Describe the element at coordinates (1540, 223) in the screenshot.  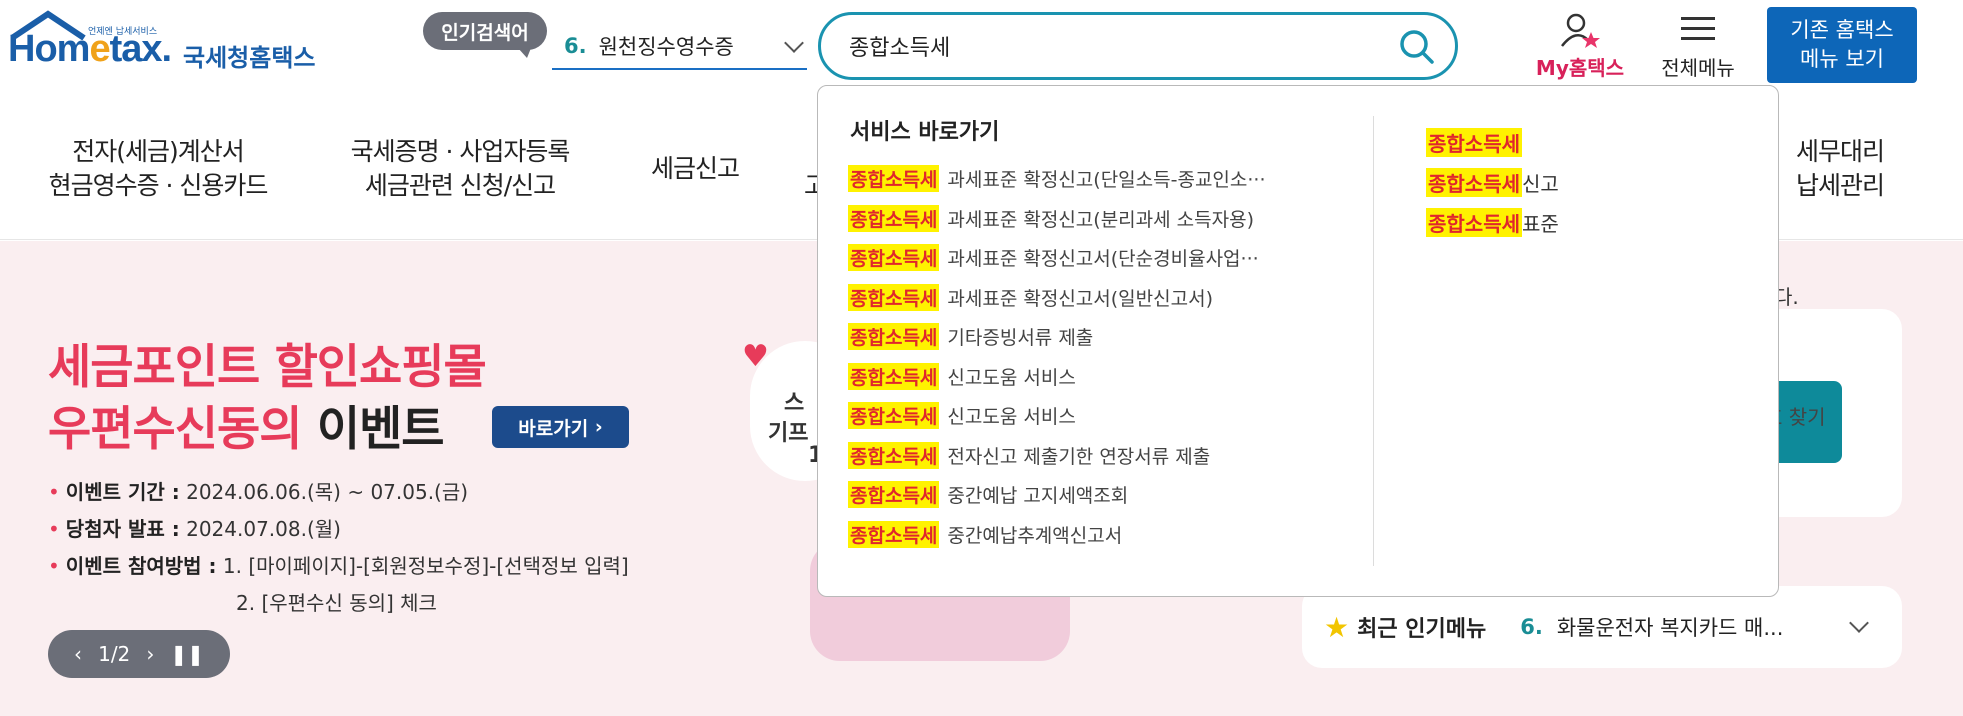
I see `keyword-suffix: 표준` at that location.